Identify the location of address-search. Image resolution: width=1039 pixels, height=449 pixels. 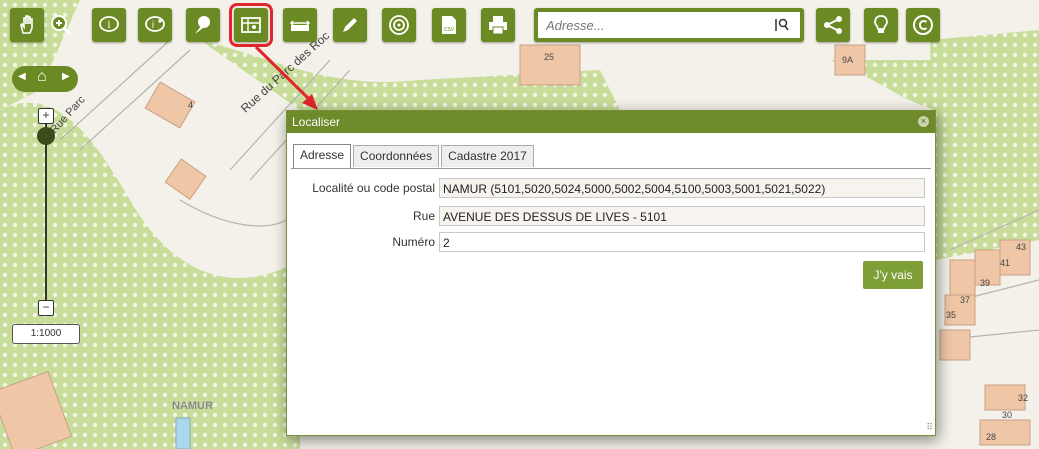
(669, 25).